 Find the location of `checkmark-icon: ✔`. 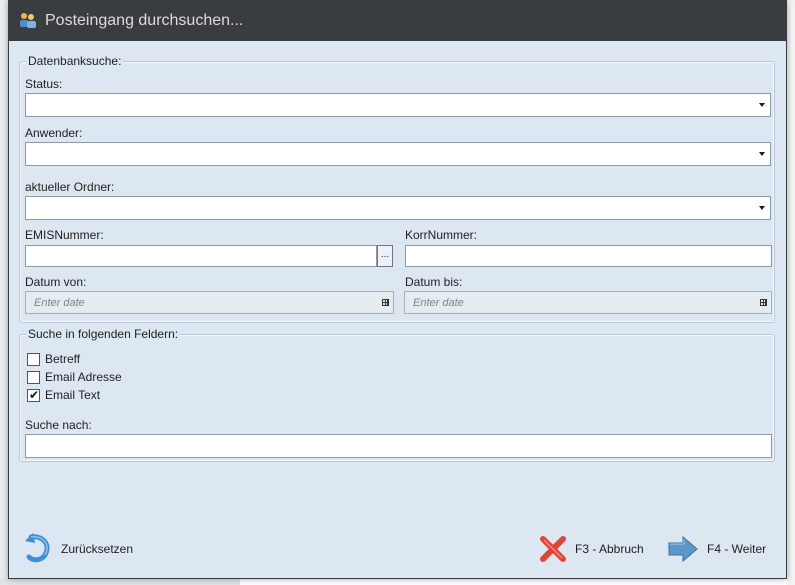

checkmark-icon: ✔ is located at coordinates (34, 395).